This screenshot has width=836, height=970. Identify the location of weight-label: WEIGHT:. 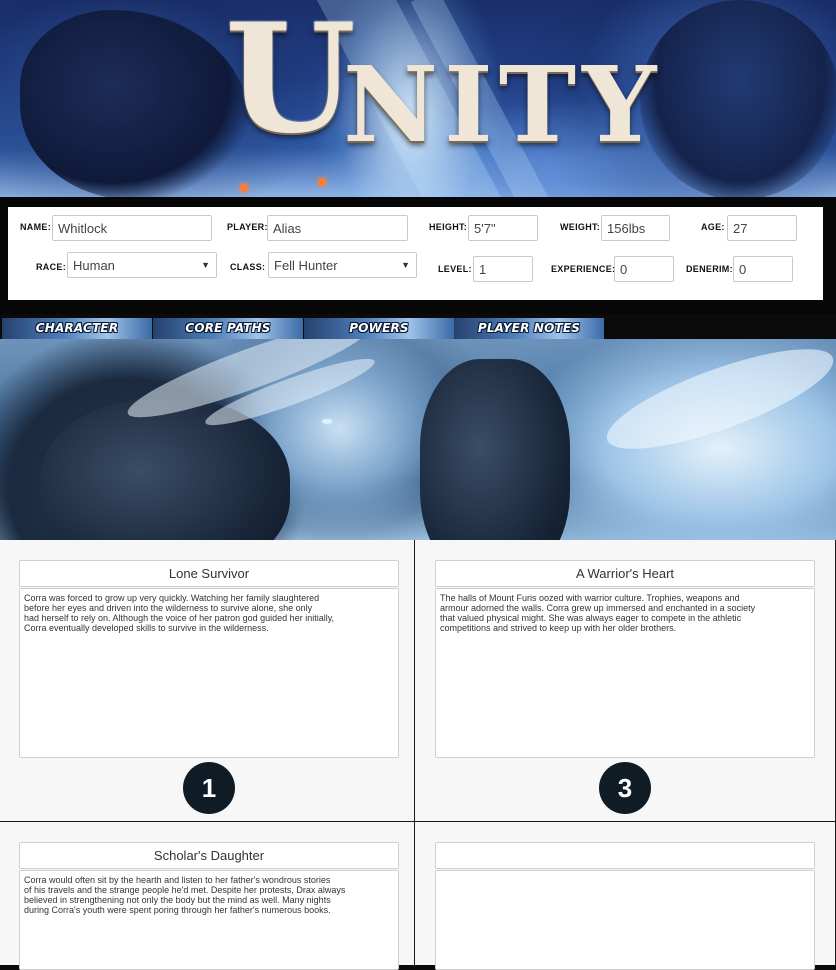
(580, 227).